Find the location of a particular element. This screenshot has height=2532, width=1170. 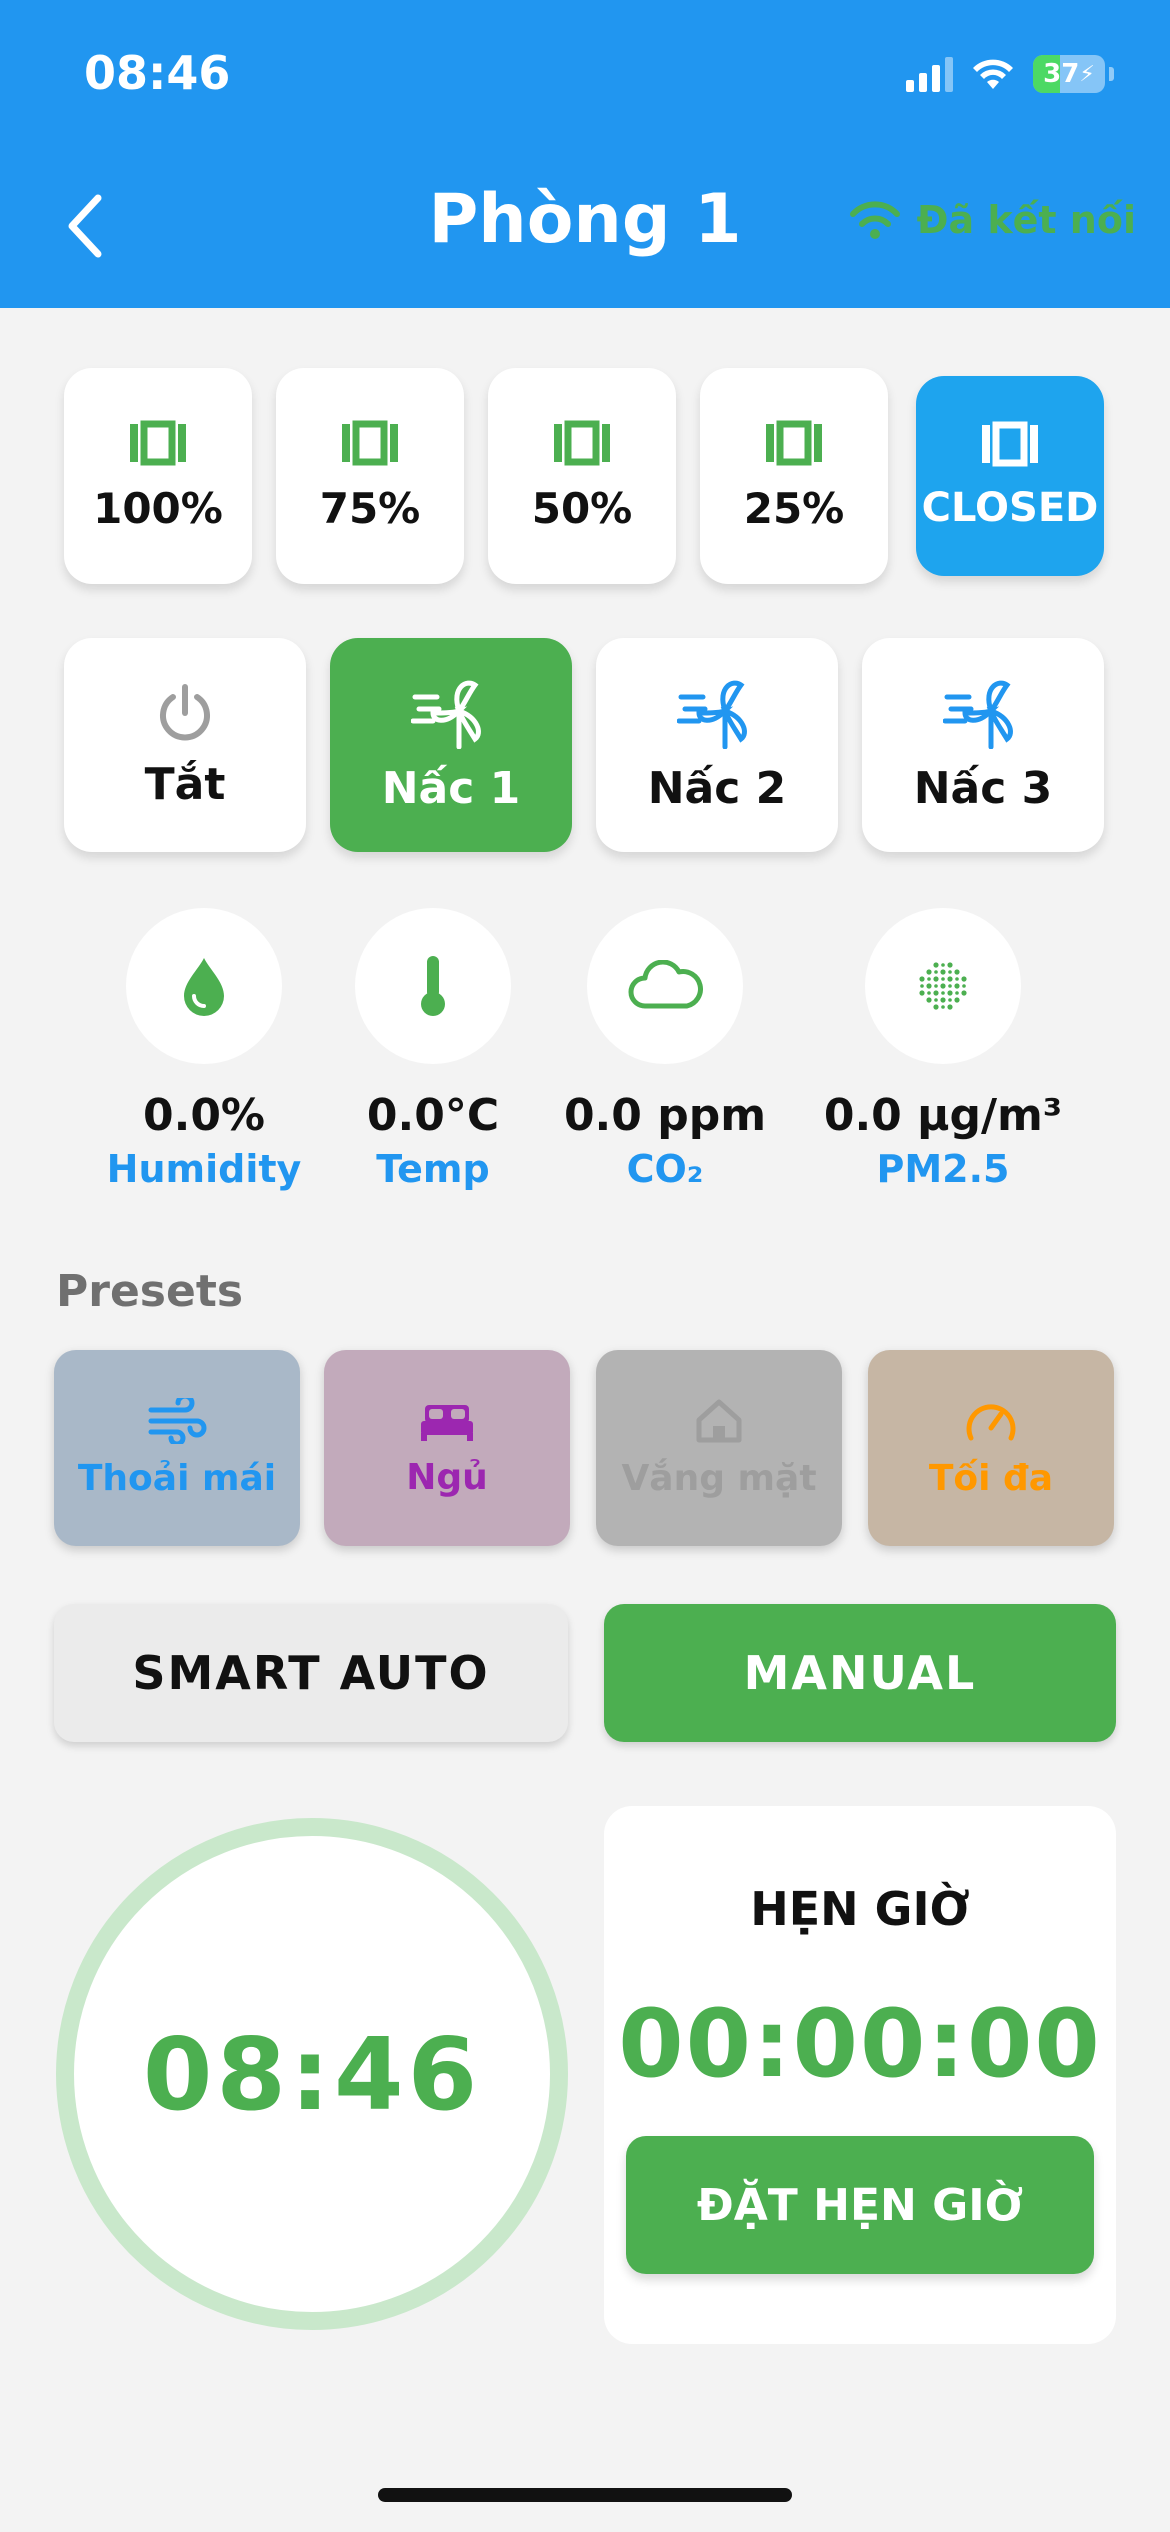

preset-away-button: Vắng mặt is located at coordinates (719, 1448).